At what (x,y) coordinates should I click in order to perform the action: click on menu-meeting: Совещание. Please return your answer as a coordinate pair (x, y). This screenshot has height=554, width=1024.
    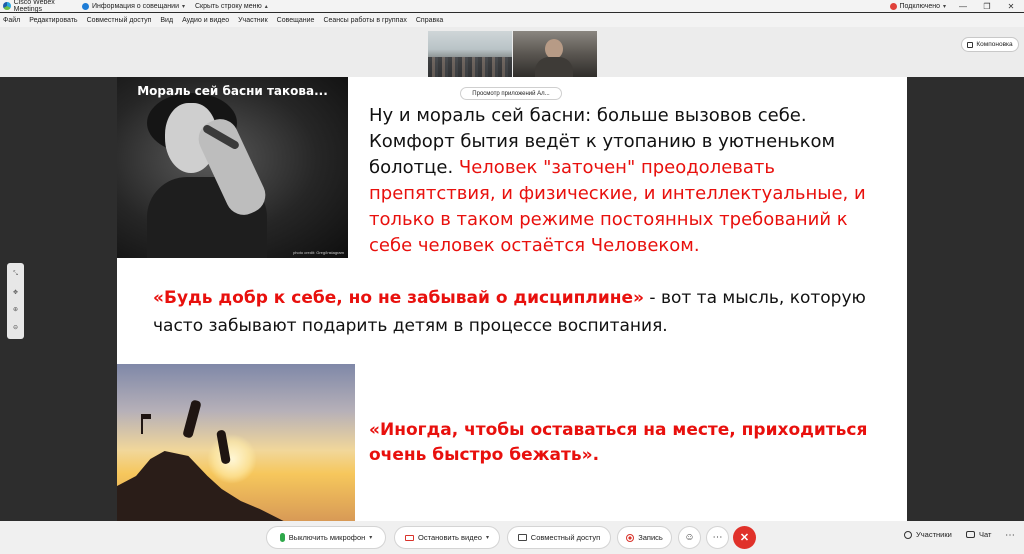
    Looking at the image, I should click on (296, 20).